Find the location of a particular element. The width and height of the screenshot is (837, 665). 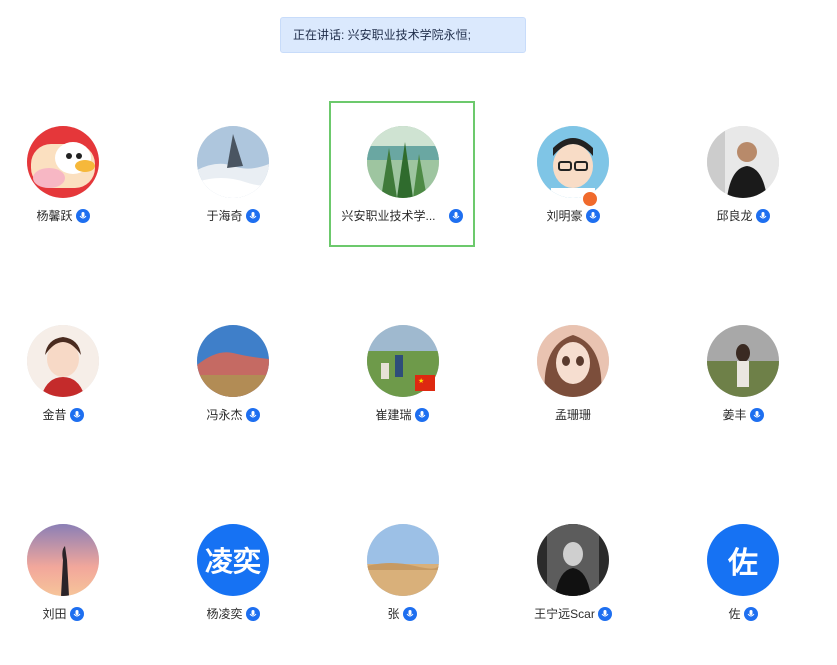

participant-tile: 刘明豪 is located at coordinates (573, 175).